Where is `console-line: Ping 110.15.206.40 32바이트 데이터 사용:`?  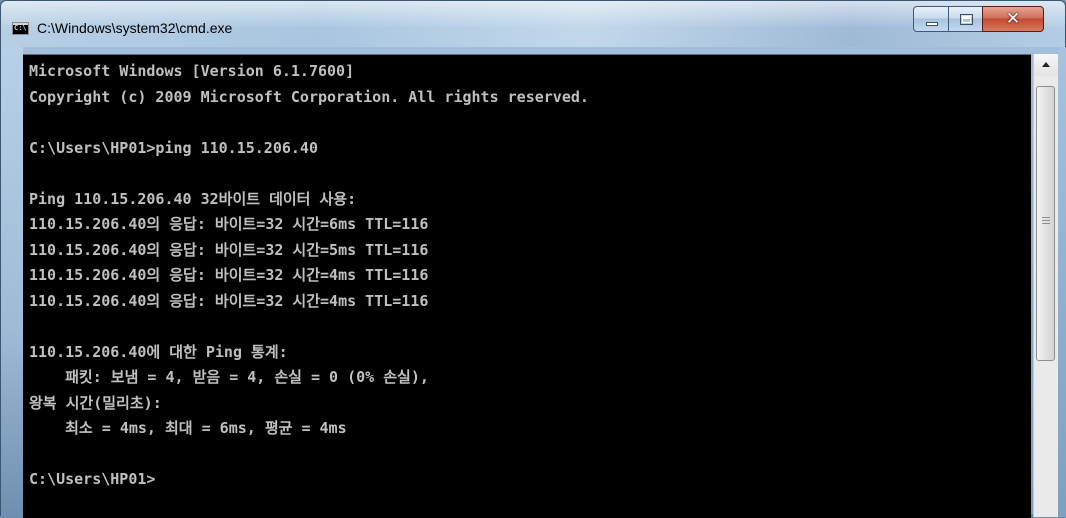
console-line: Ping 110.15.206.40 32바이트 데이터 사용: is located at coordinates (193, 198).